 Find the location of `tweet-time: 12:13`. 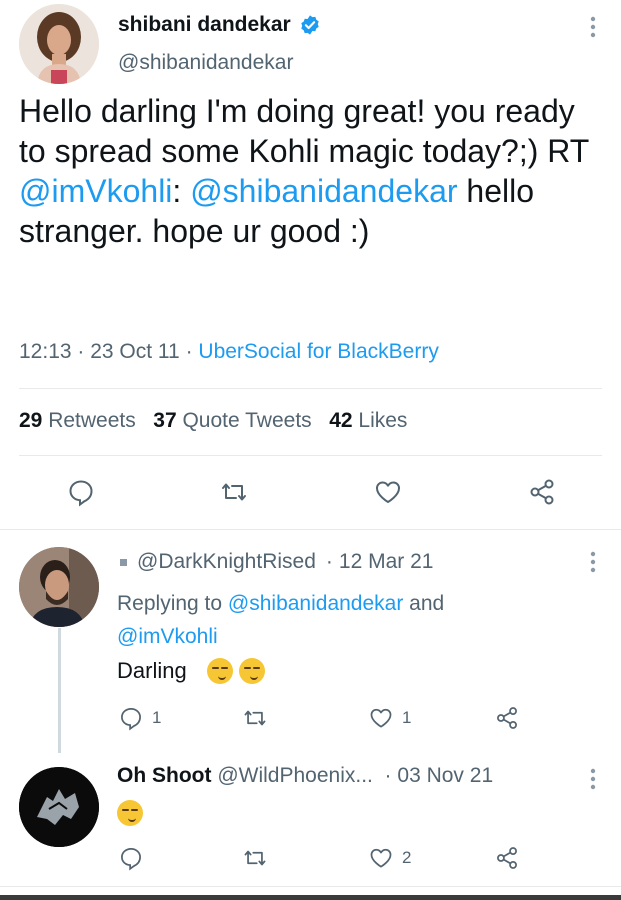

tweet-time: 12:13 is located at coordinates (45, 351).